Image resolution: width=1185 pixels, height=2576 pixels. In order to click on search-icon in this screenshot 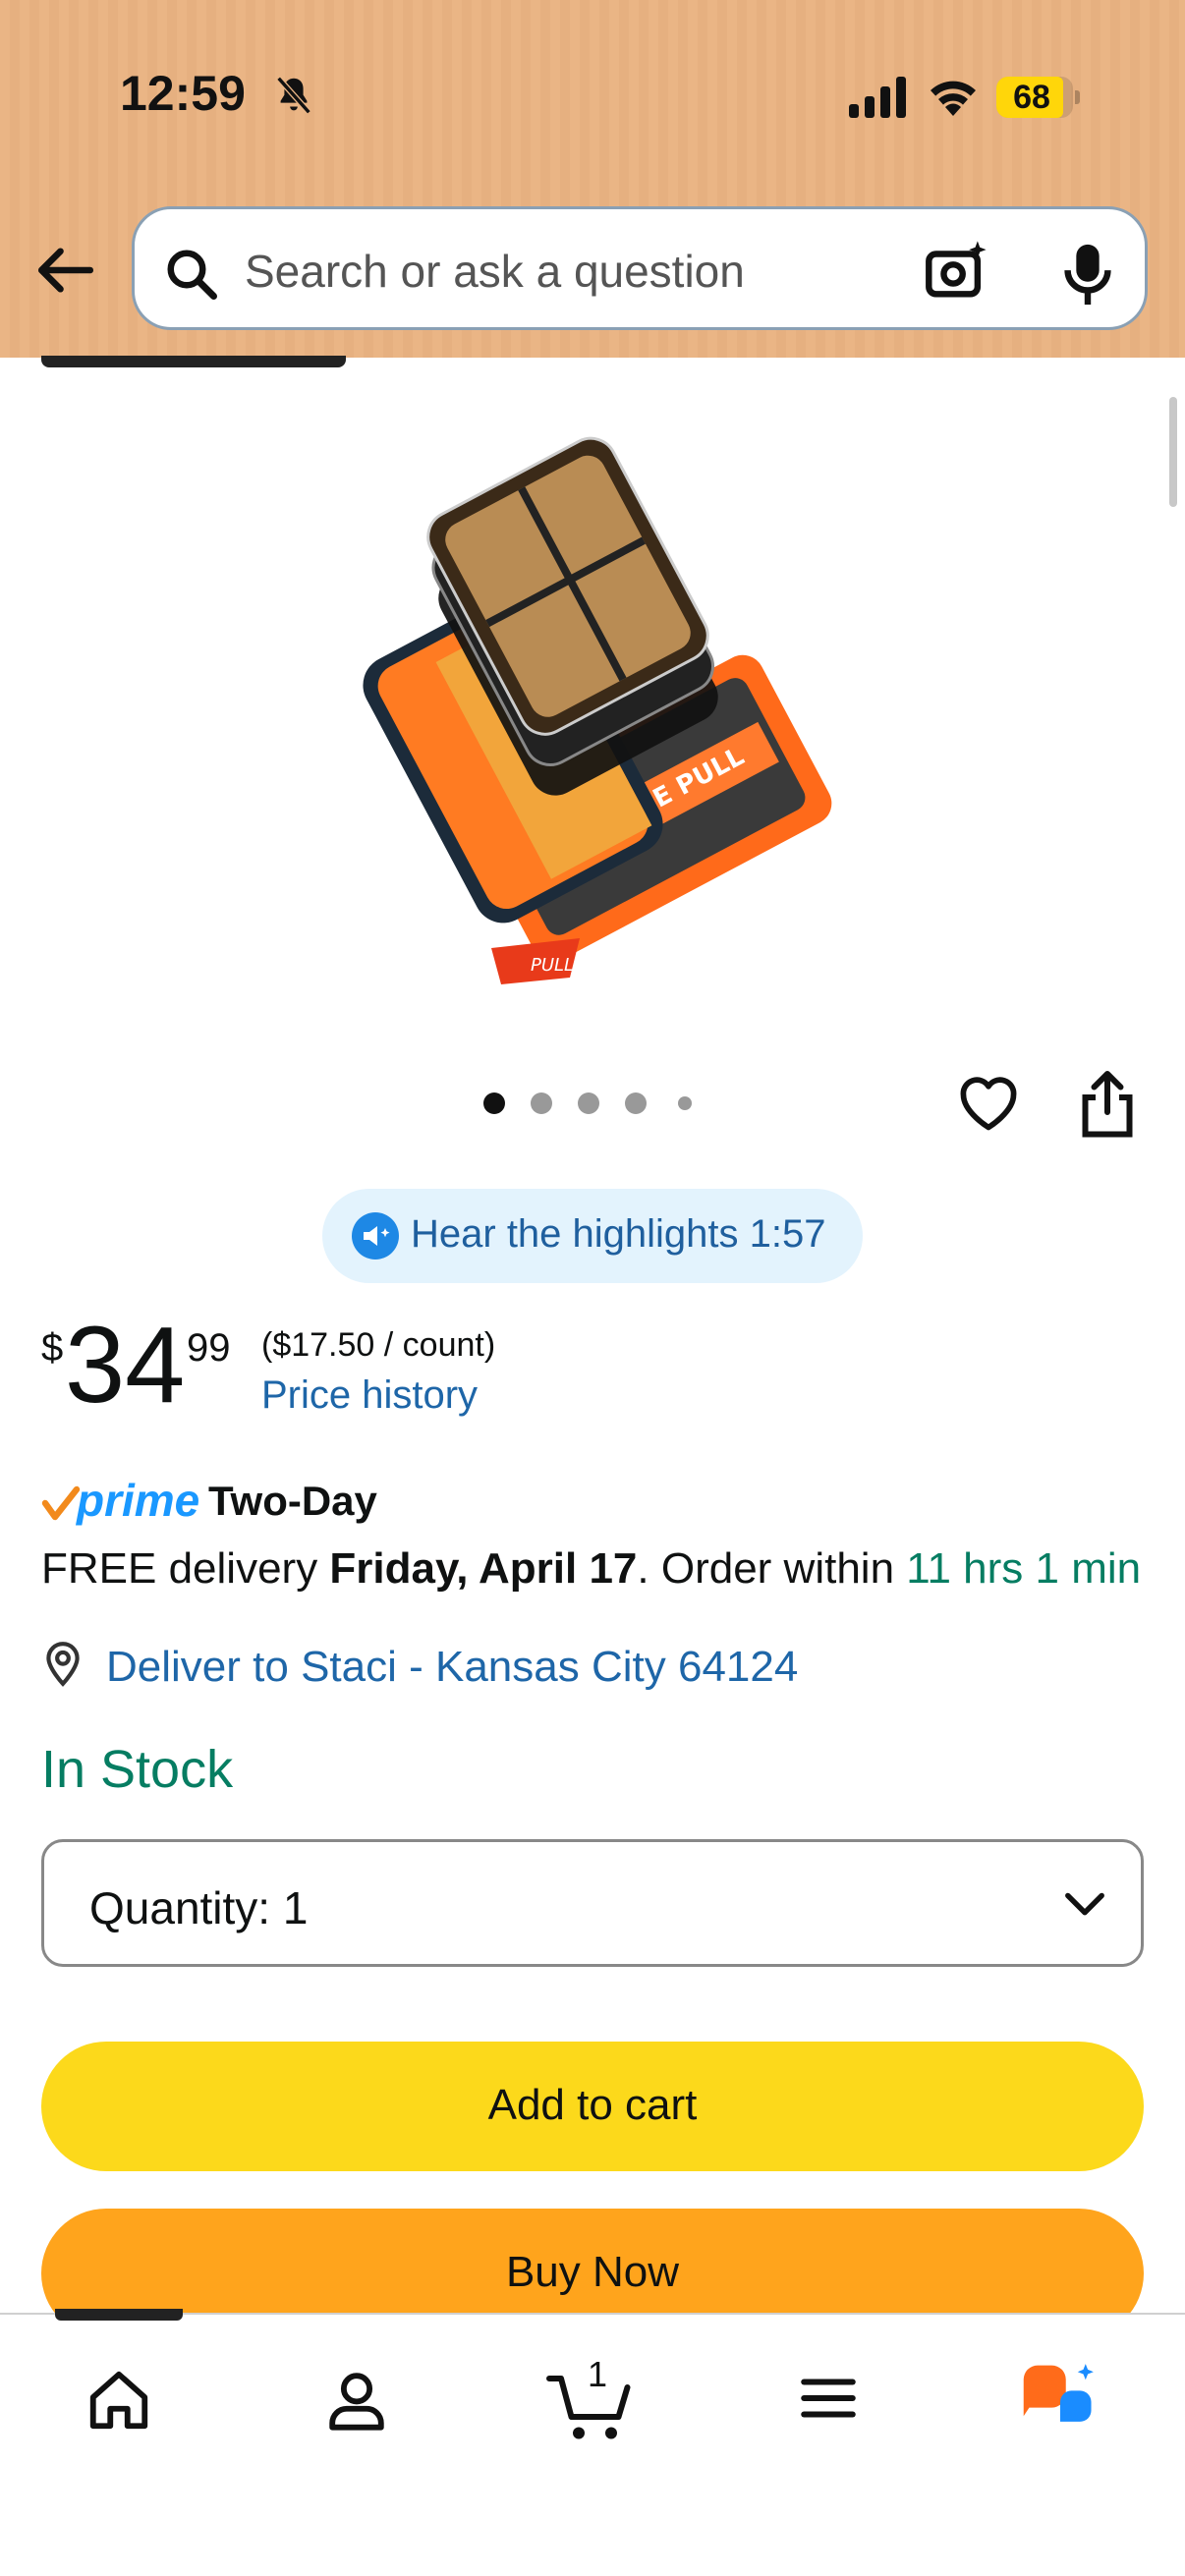, I will do `click(192, 275)`.